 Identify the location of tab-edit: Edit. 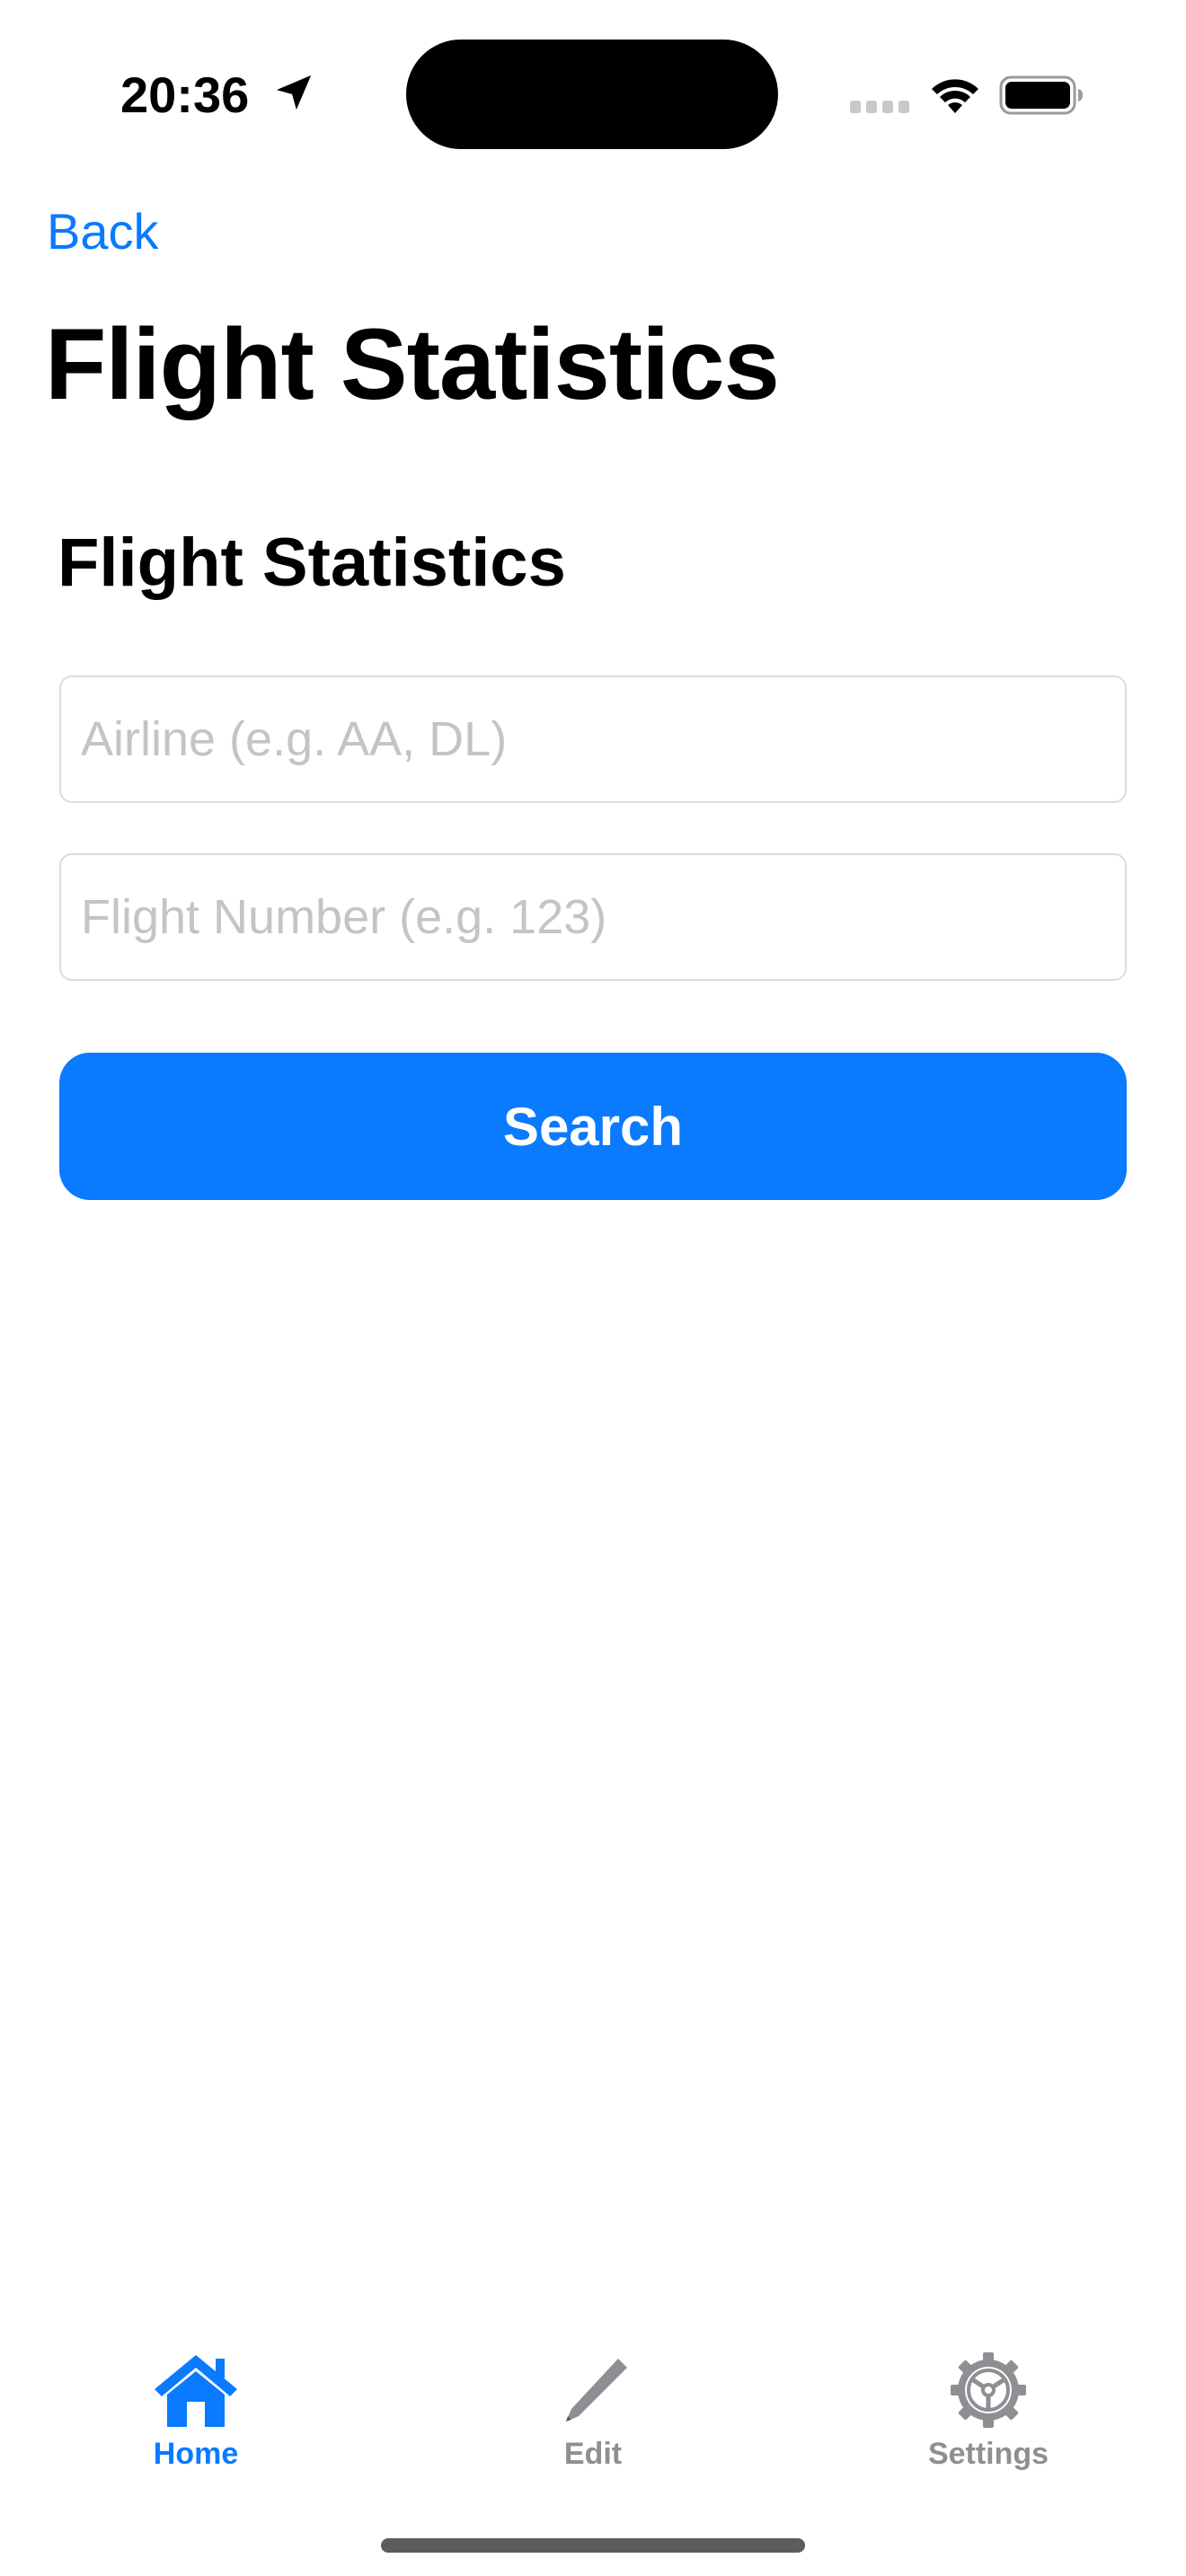
(593, 2398).